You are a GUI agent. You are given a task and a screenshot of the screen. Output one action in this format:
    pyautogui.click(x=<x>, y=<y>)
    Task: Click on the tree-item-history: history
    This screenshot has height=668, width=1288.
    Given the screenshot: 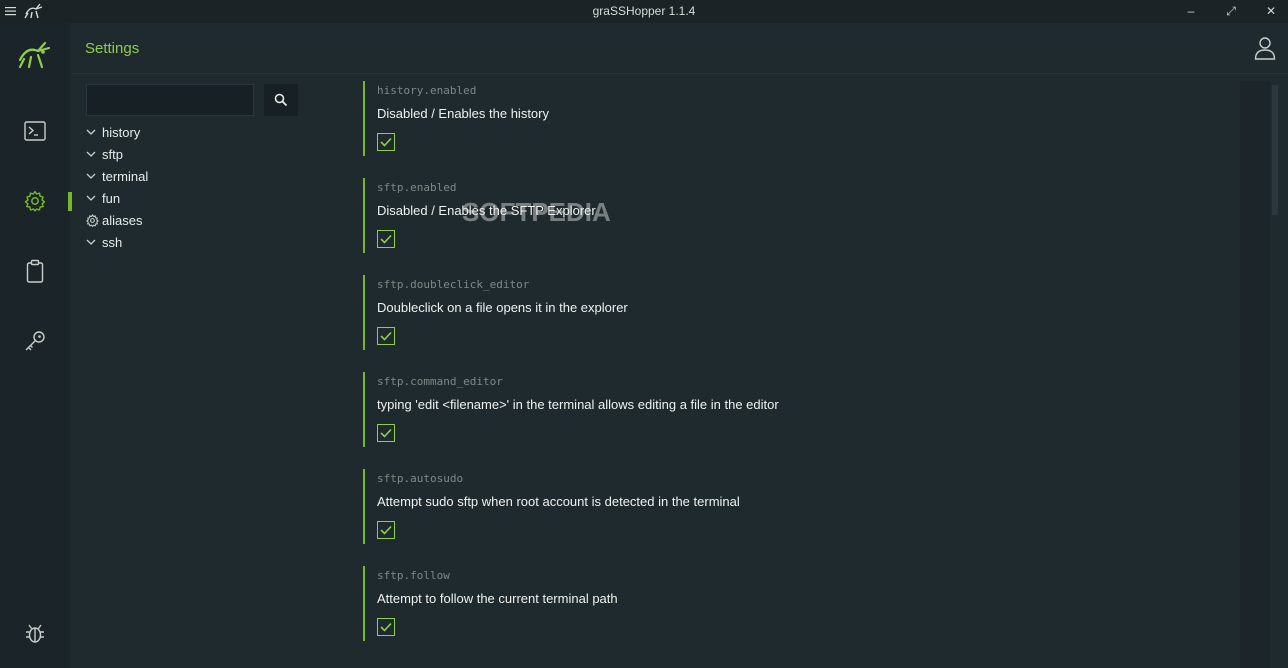 What is the action you would take?
    pyautogui.click(x=206, y=132)
    